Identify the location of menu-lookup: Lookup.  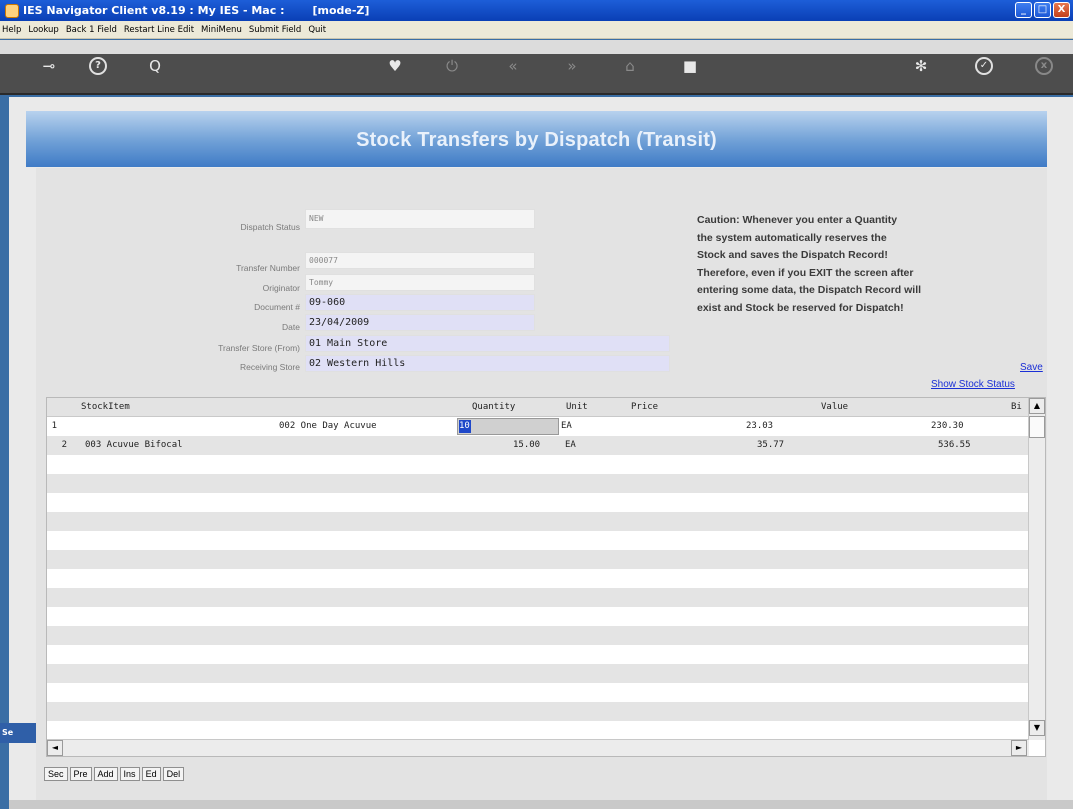
(43, 30).